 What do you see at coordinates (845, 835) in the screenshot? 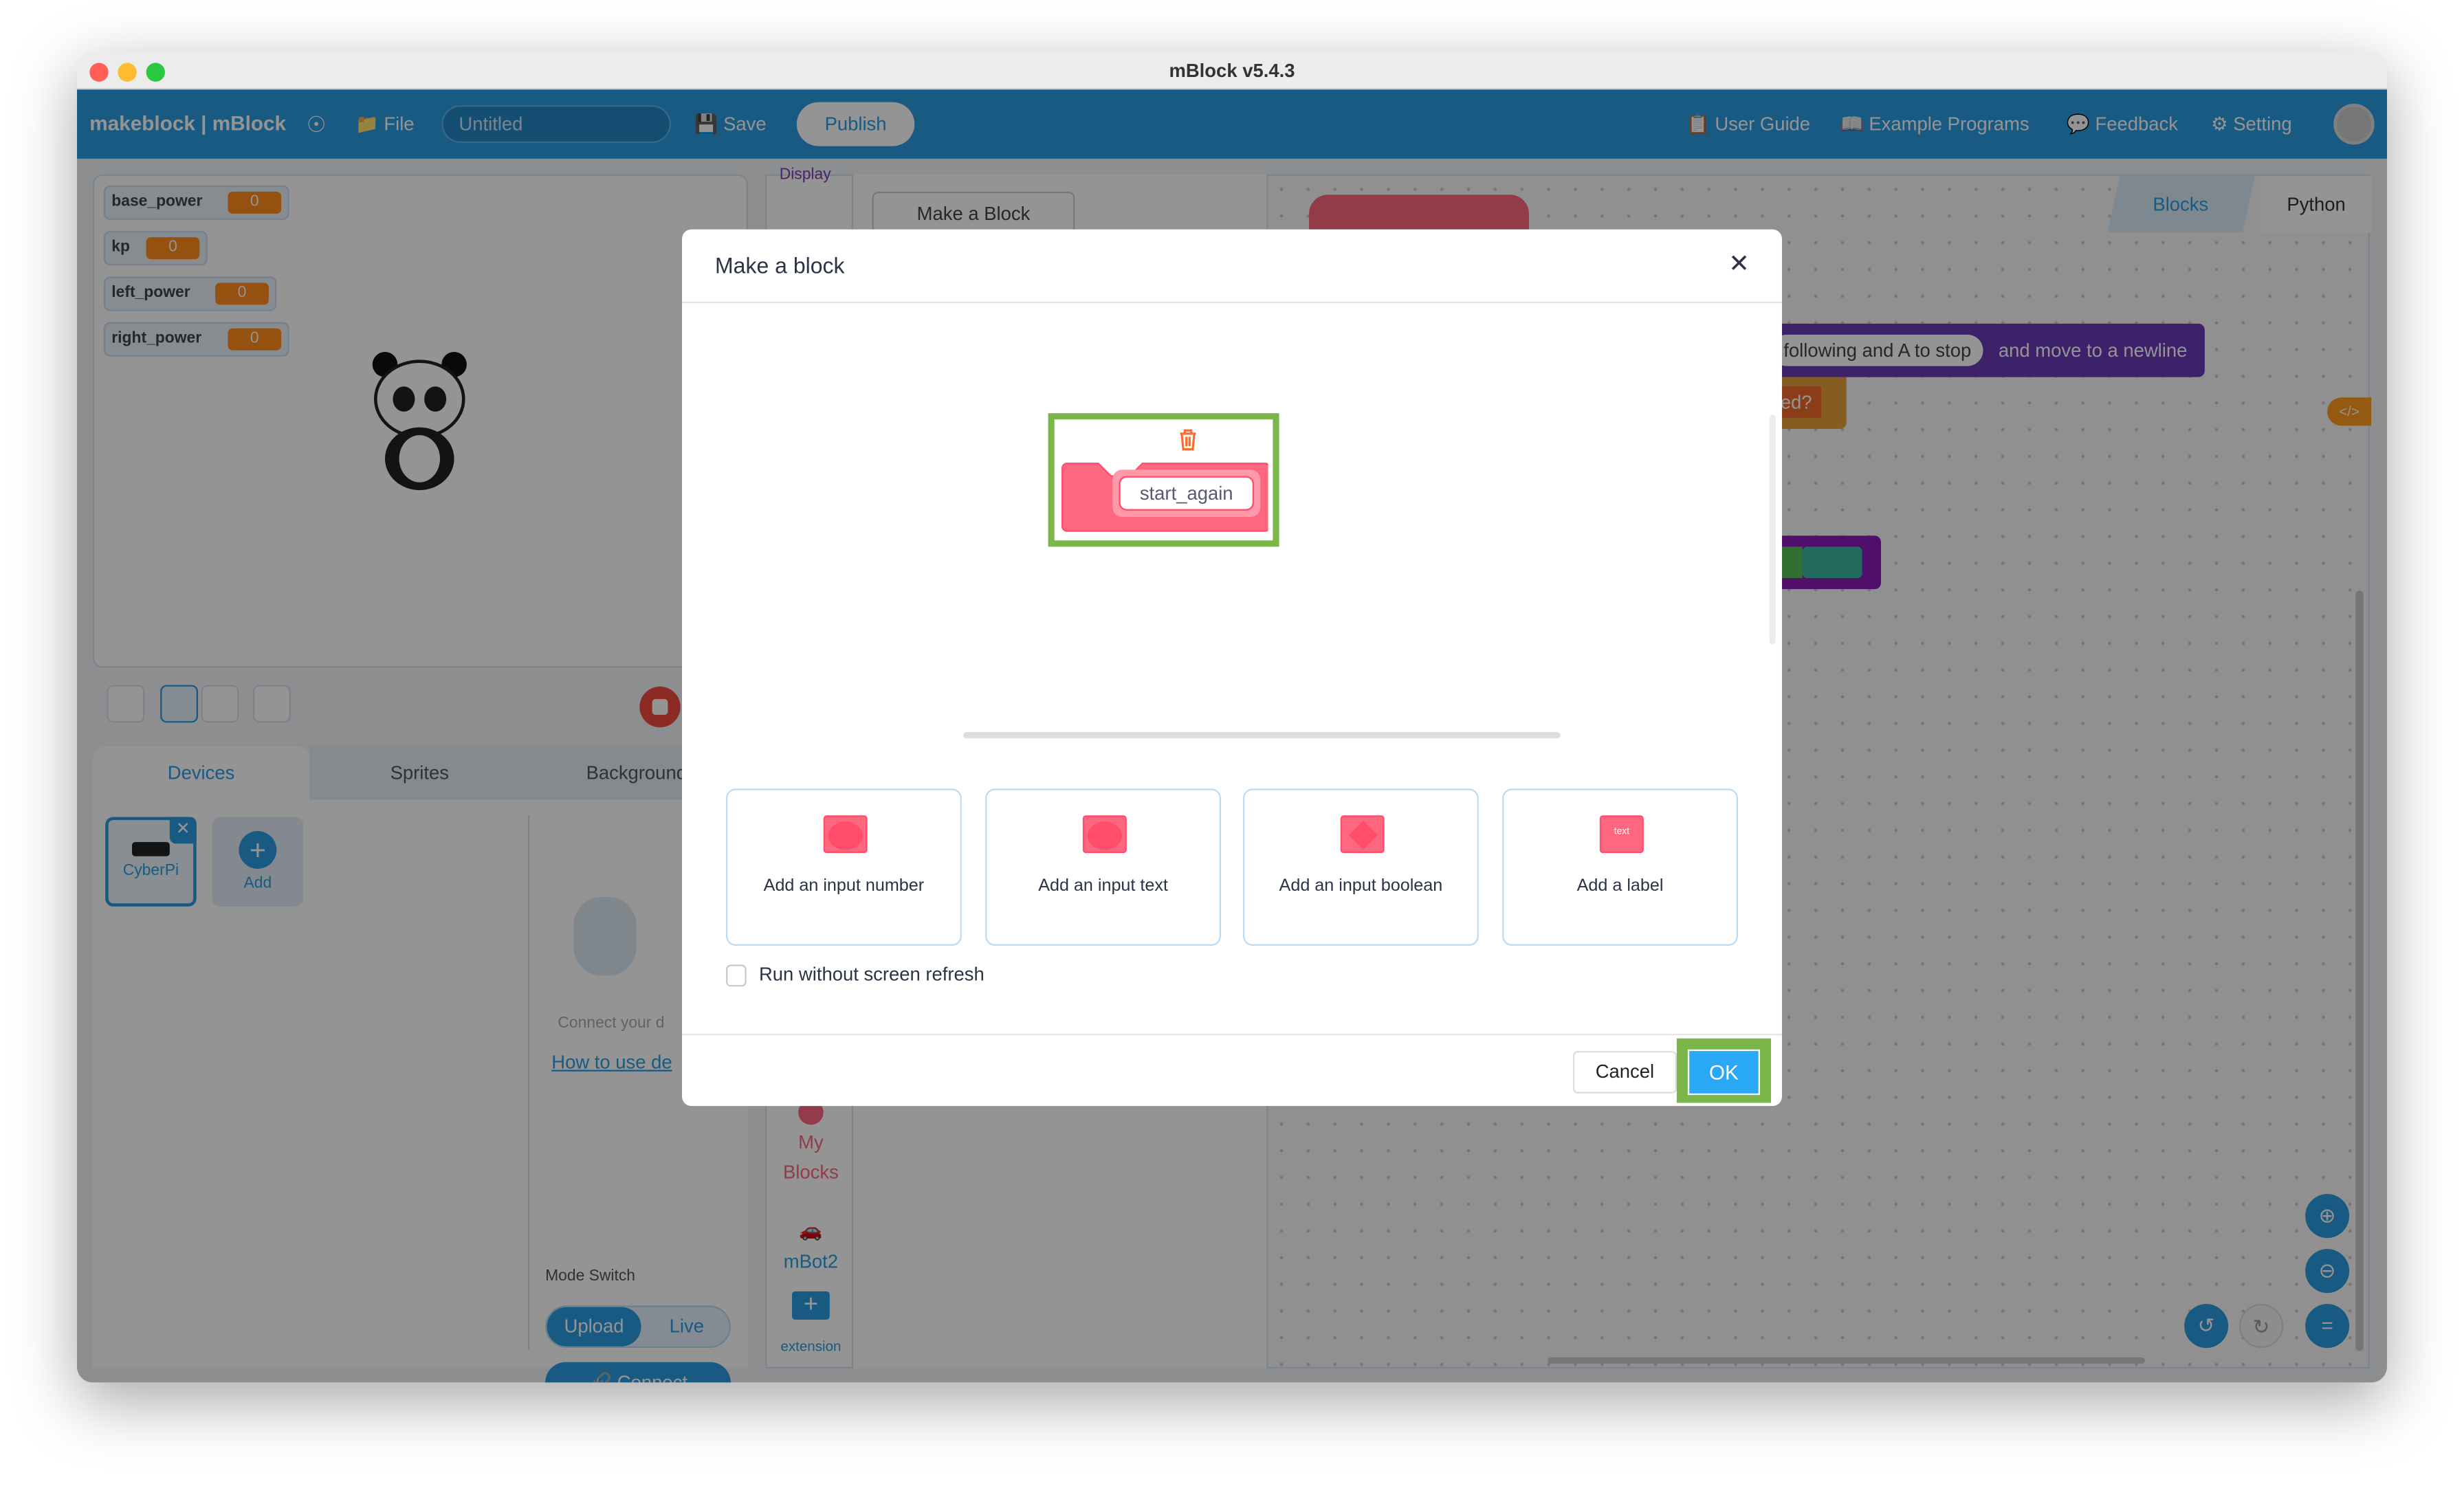
I see `number-input-icon` at bounding box center [845, 835].